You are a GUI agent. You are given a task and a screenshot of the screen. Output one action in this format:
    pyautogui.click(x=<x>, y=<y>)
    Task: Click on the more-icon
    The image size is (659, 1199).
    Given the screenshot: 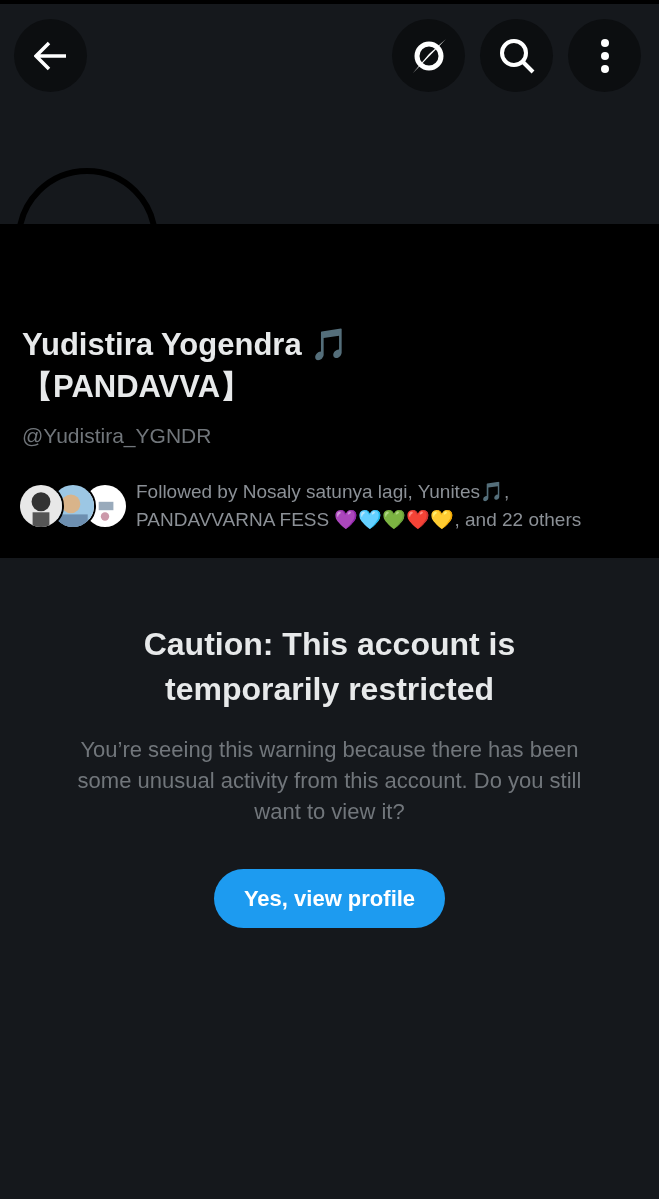 What is the action you would take?
    pyautogui.click(x=604, y=55)
    